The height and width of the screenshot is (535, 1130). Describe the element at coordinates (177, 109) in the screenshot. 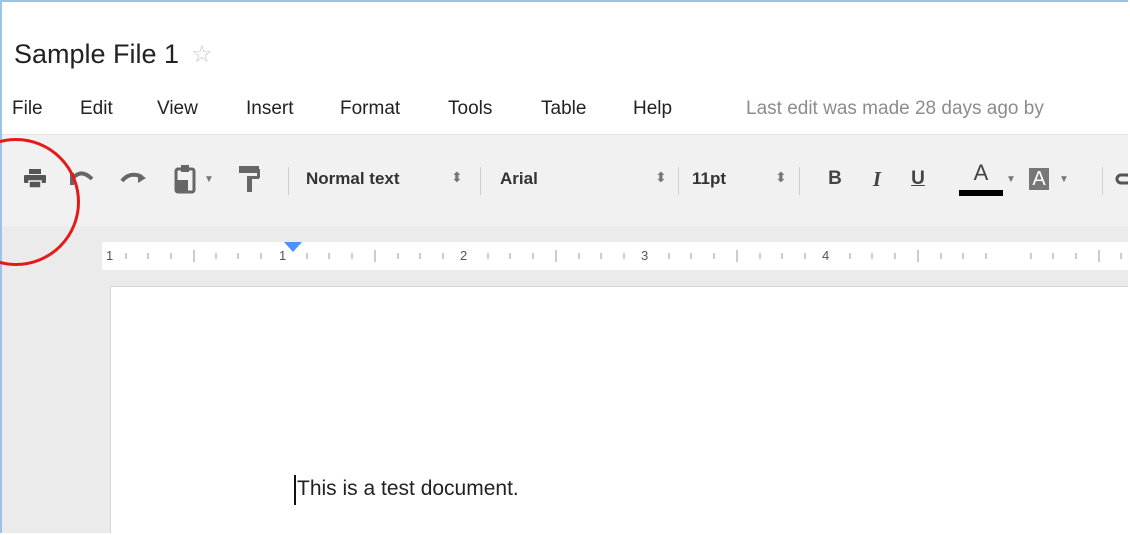

I see `menu-view: View` at that location.